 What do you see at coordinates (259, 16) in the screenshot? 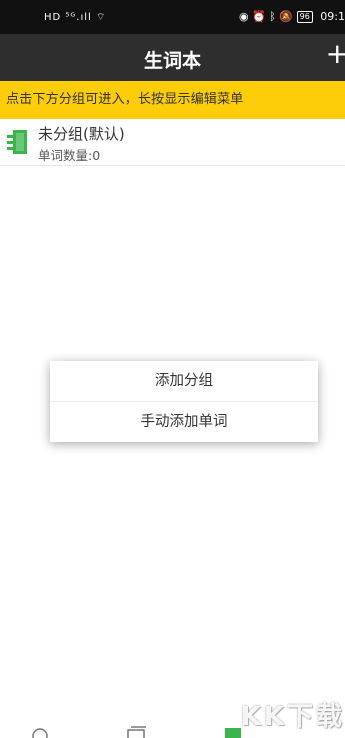
I see `alarm-icon: ⏰` at bounding box center [259, 16].